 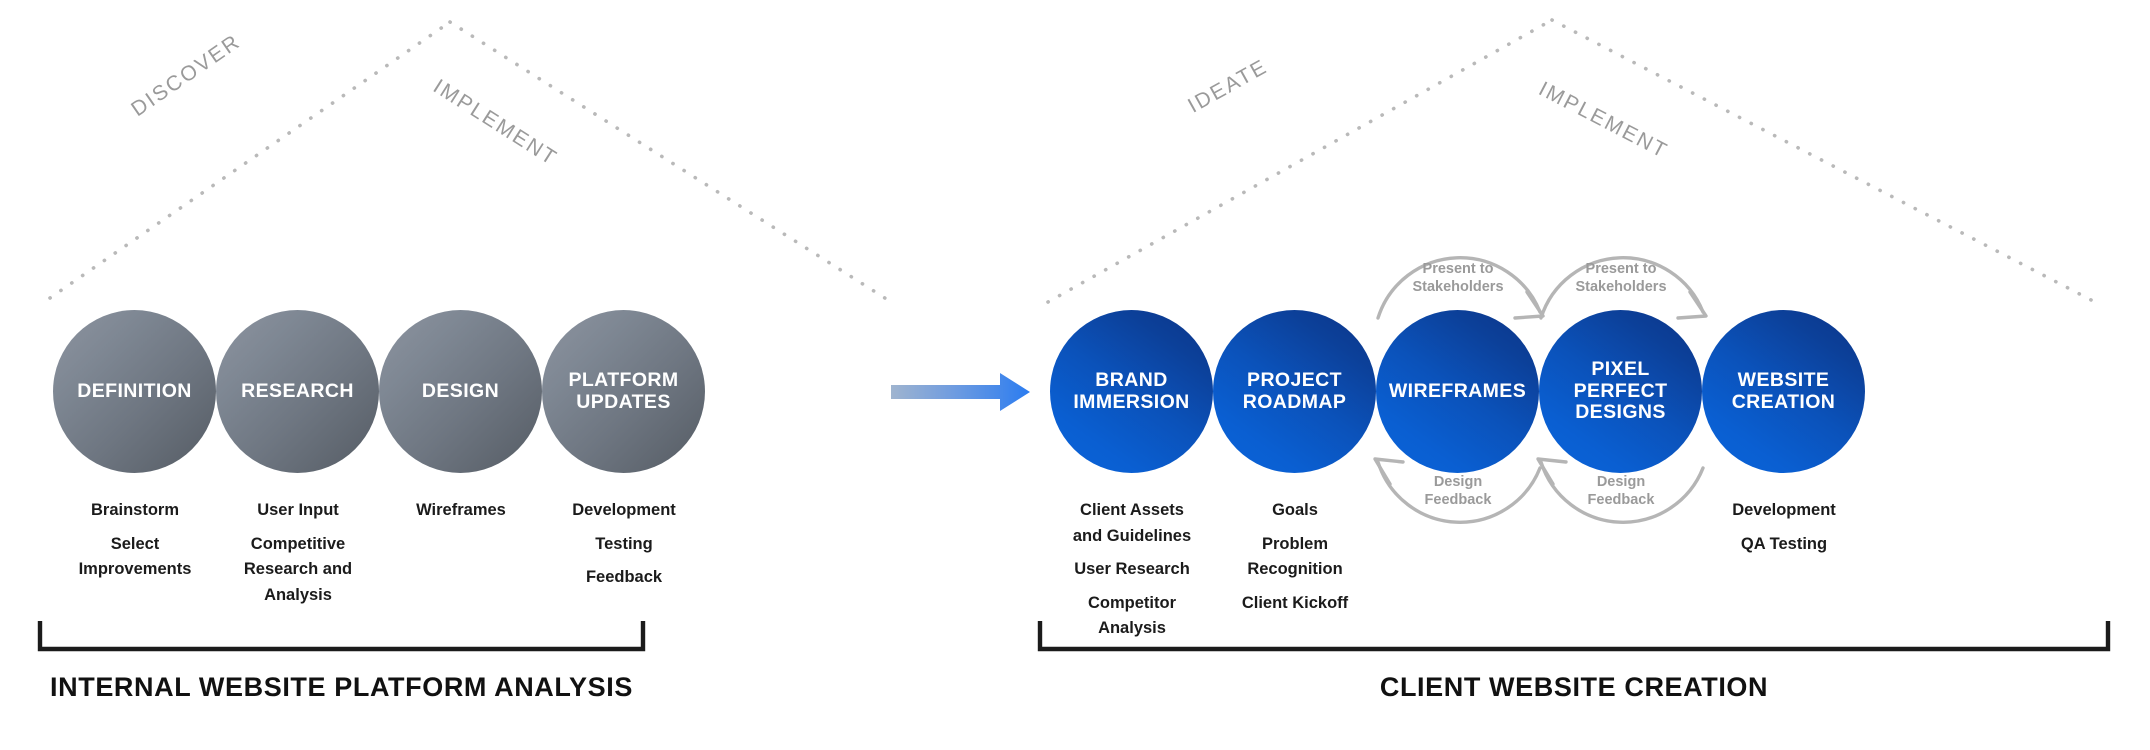 I want to click on node-brand-immersion-label: BRAND IMMERSION, so click(x=1131, y=390).